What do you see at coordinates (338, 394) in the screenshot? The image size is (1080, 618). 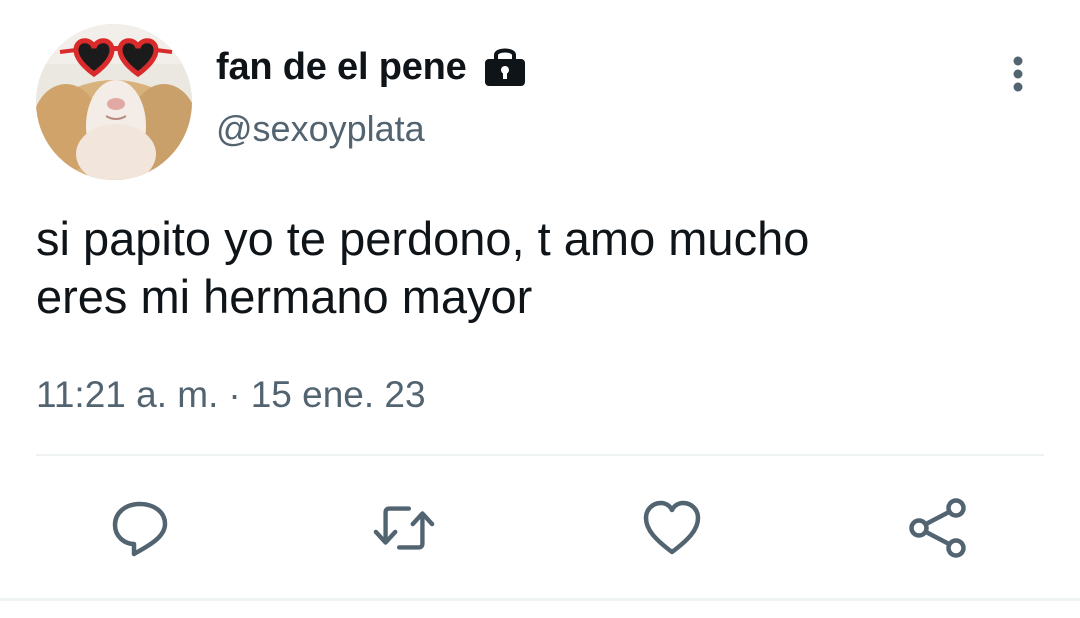 I see `tweet-date: 15 ene. 23` at bounding box center [338, 394].